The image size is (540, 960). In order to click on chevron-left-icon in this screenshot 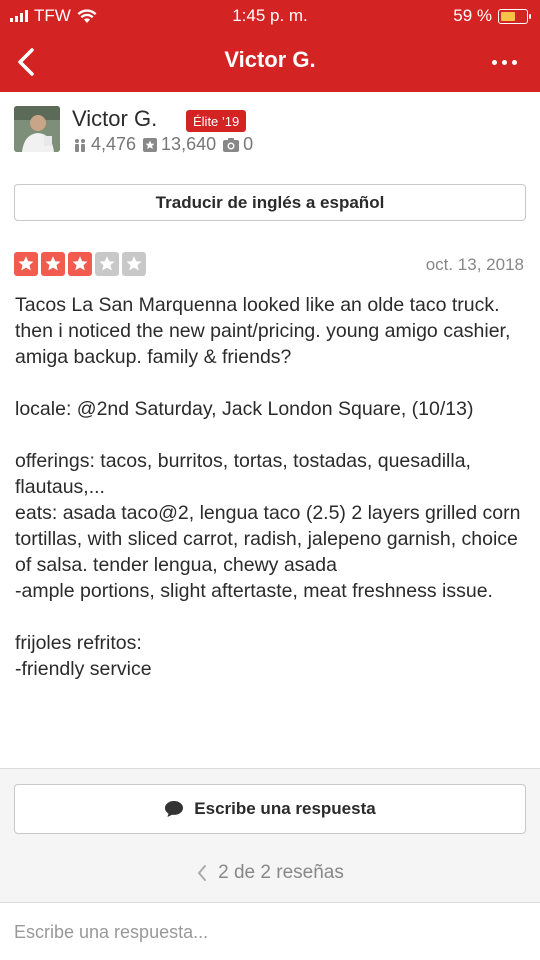, I will do `click(202, 873)`.